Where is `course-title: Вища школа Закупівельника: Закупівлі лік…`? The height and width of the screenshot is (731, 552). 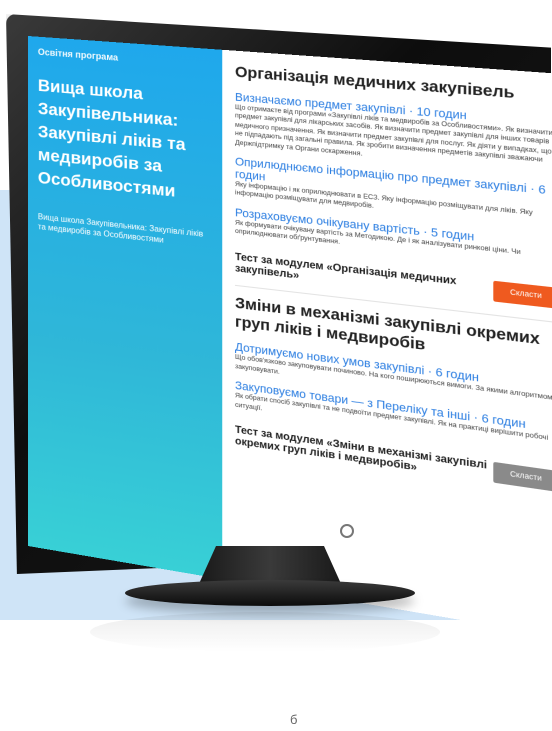
course-title: Вища школа Закупівельника: Закупівлі лік… is located at coordinates (111, 138).